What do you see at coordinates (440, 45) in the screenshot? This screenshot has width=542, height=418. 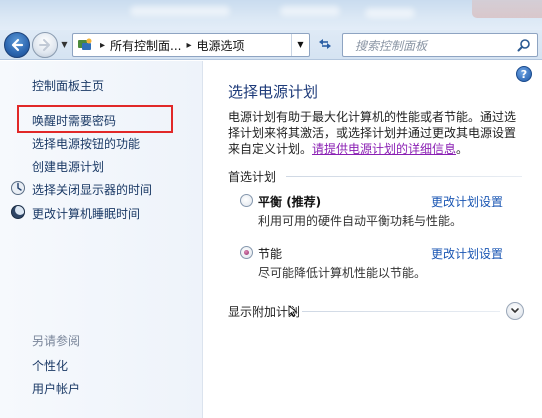 I see `search-input: 搜索控制面板` at bounding box center [440, 45].